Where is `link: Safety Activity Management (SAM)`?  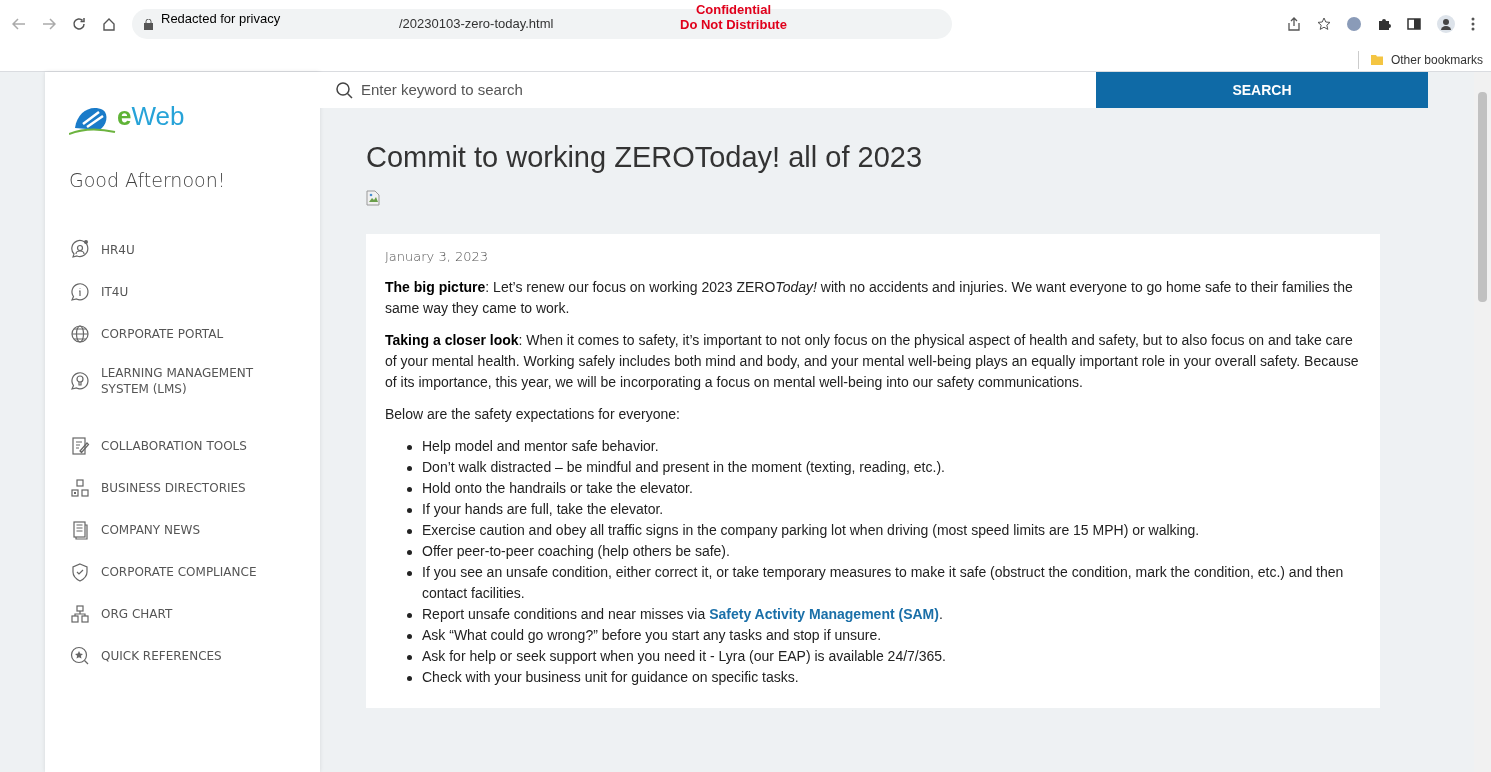
link: Safety Activity Management (SAM) is located at coordinates (824, 613).